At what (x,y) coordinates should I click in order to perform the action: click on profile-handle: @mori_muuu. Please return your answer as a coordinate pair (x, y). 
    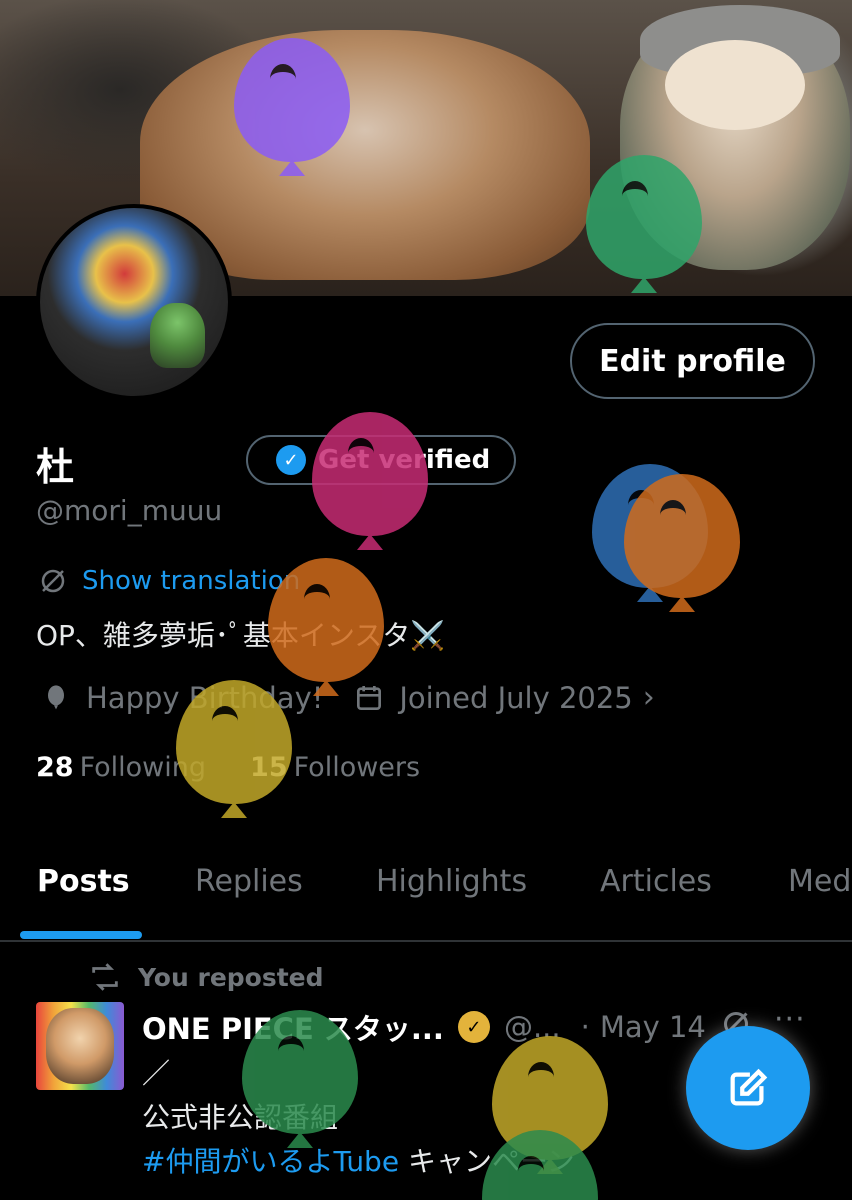
    Looking at the image, I should click on (129, 510).